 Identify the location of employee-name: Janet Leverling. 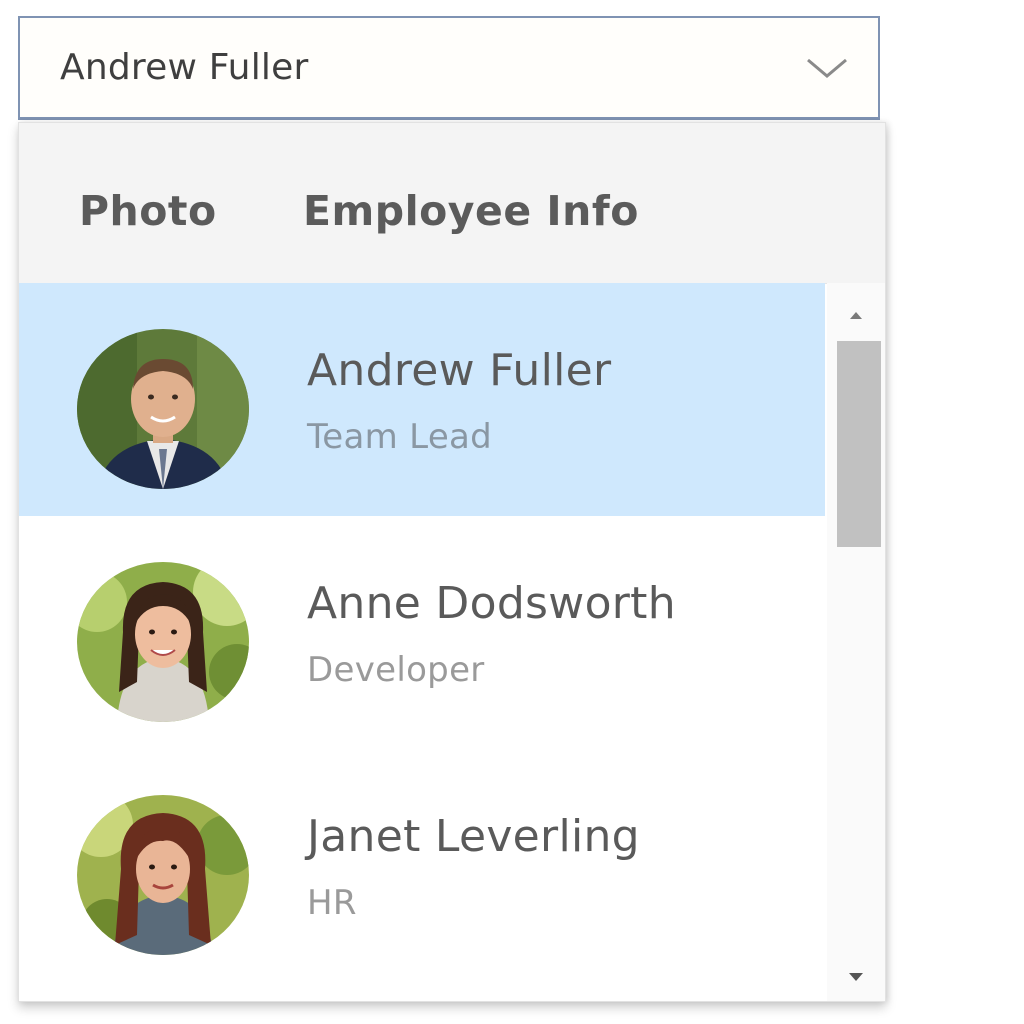
(473, 836).